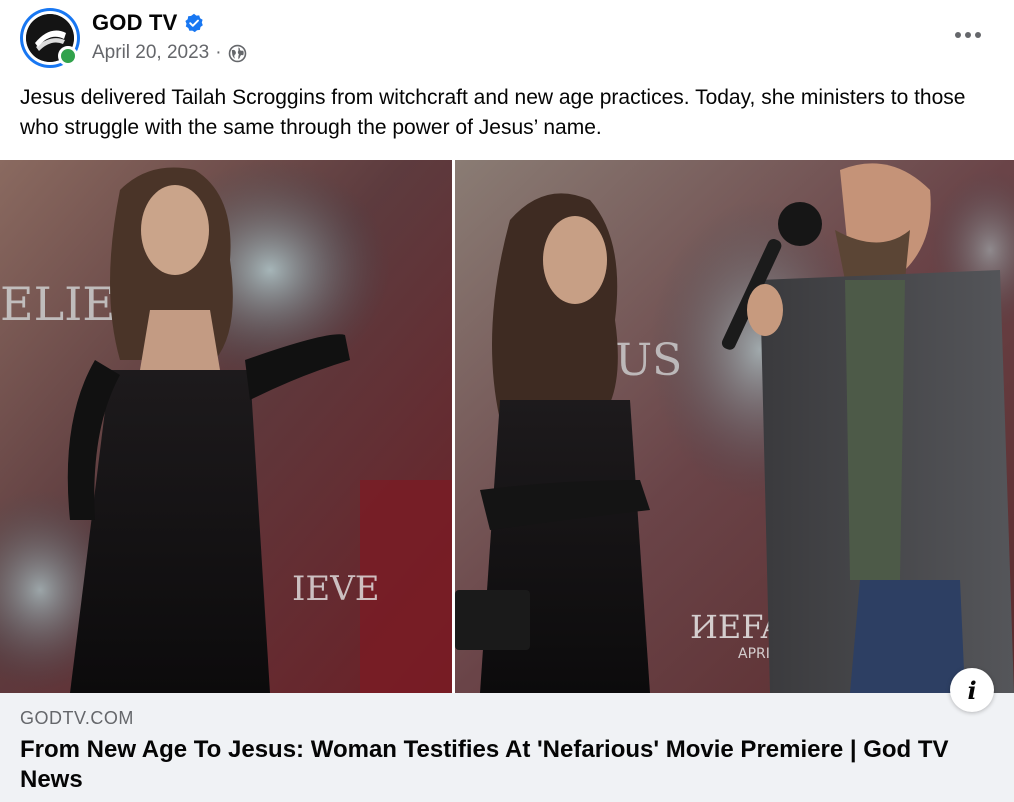  I want to click on post-header: GOD TV April 20, 2023 ·, so click(507, 40).